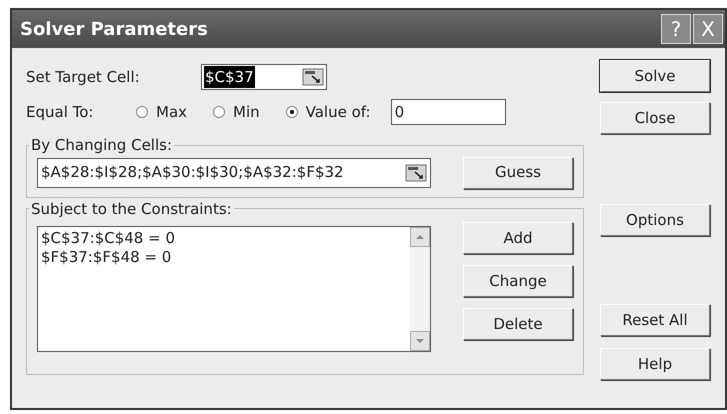 This screenshot has height=414, width=727. Describe the element at coordinates (655, 320) in the screenshot. I see `reset-all-button: Reset All` at that location.